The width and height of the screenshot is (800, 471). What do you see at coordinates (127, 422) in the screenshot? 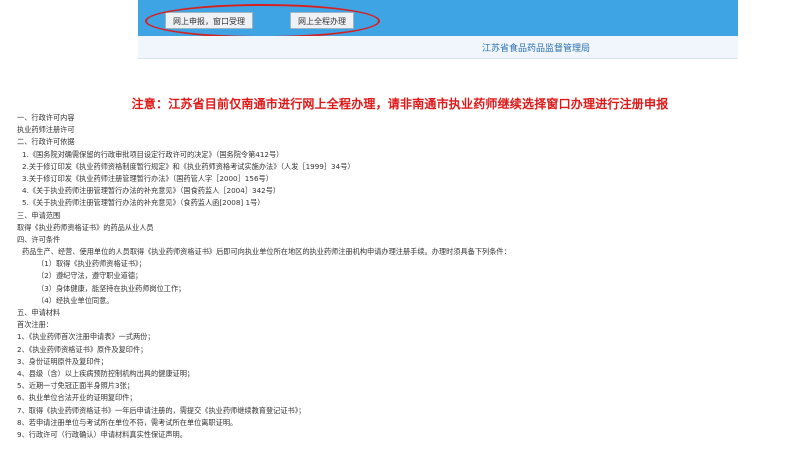
I see `content-line: 8、若申请注册单位与考试所在单位不符，需考试所在单位离职证明。` at bounding box center [127, 422].